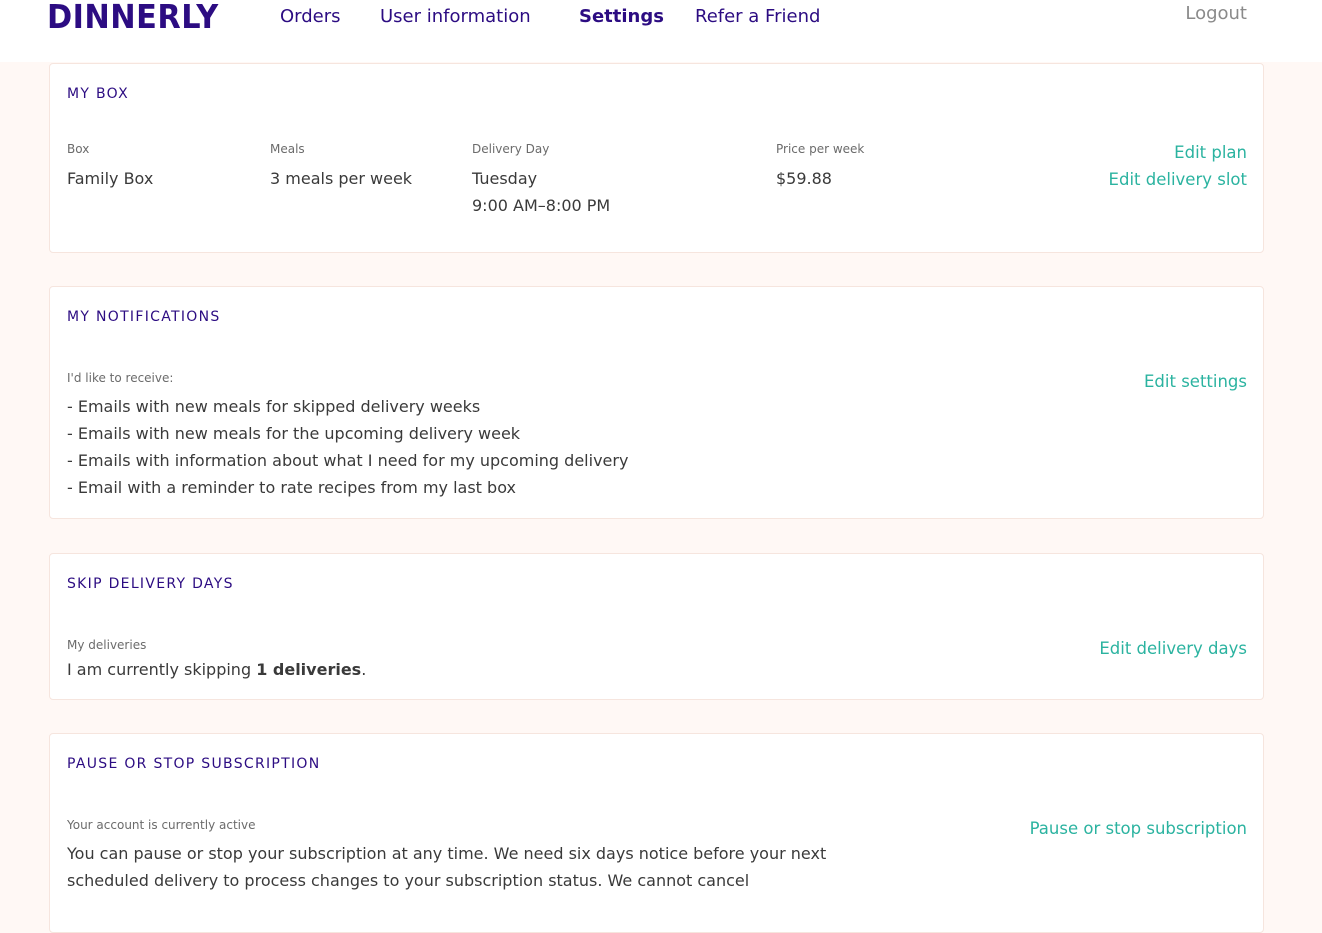 The image size is (1322, 933). I want to click on account-status-label: Your account is currently active, so click(161, 825).